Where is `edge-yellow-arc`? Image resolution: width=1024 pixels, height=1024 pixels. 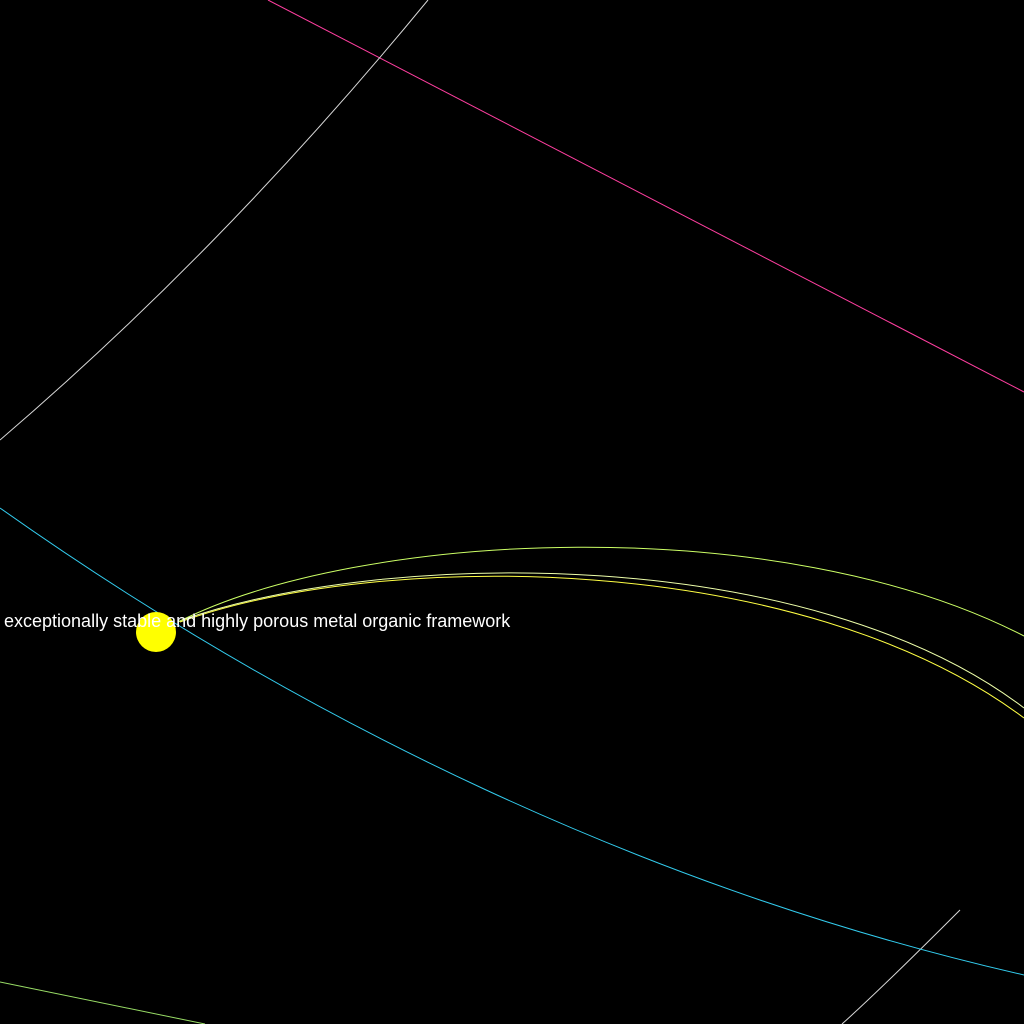
edge-yellow-arc is located at coordinates (601, 647).